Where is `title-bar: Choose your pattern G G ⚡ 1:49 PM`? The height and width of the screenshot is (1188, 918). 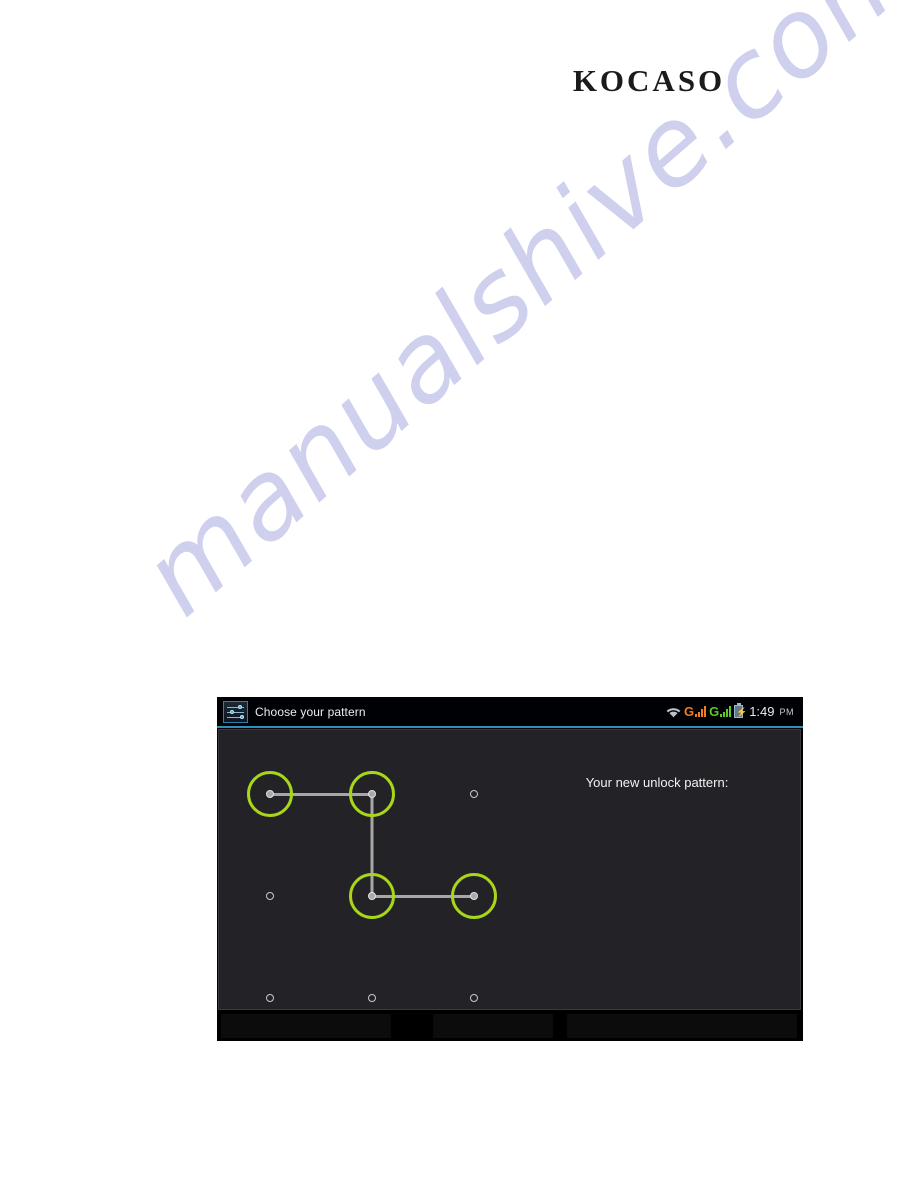
title-bar: Choose your pattern G G ⚡ 1:49 PM is located at coordinates (510, 711).